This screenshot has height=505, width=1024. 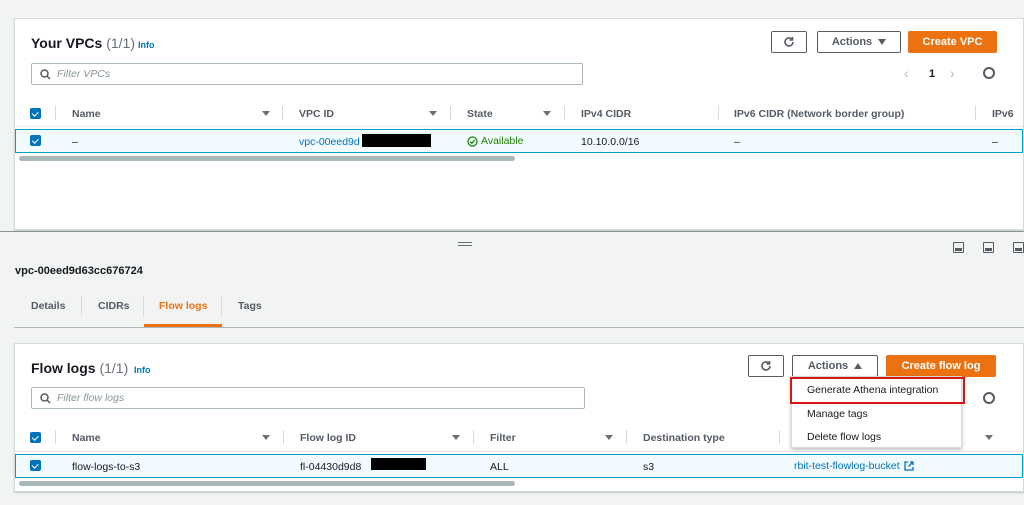 I want to click on page-number: 1, so click(x=932, y=74).